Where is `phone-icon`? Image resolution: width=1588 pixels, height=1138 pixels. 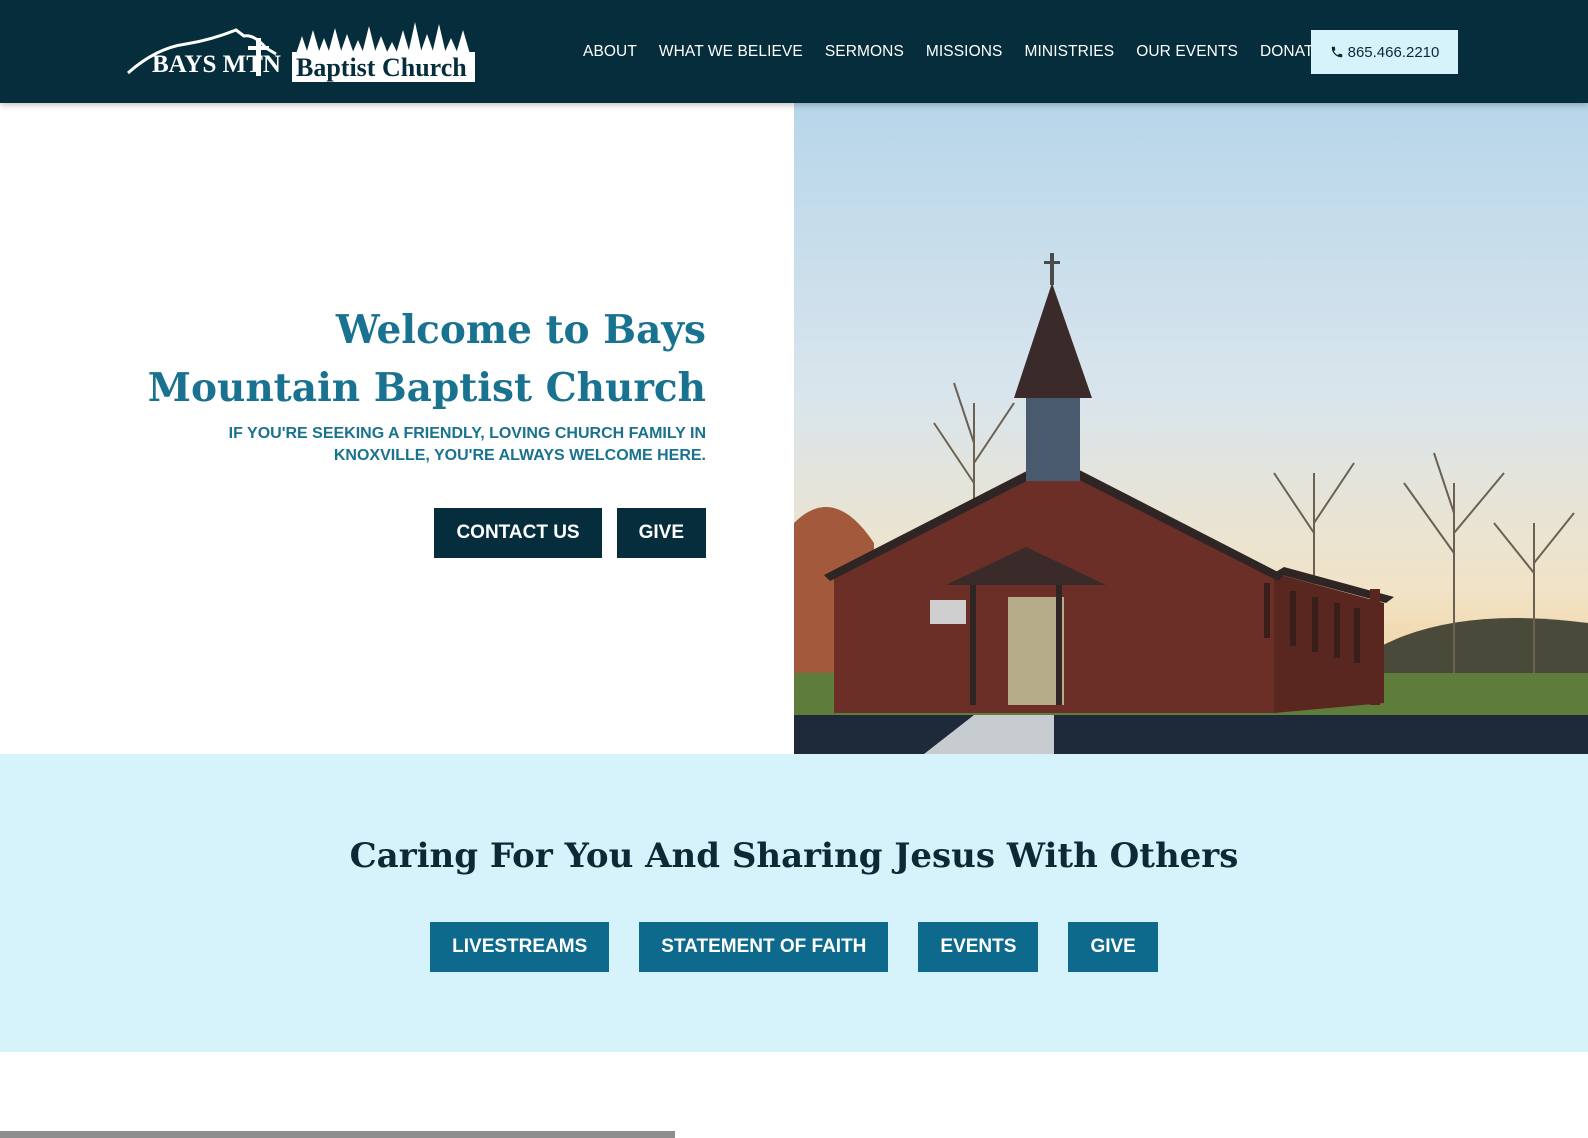 phone-icon is located at coordinates (1336, 52).